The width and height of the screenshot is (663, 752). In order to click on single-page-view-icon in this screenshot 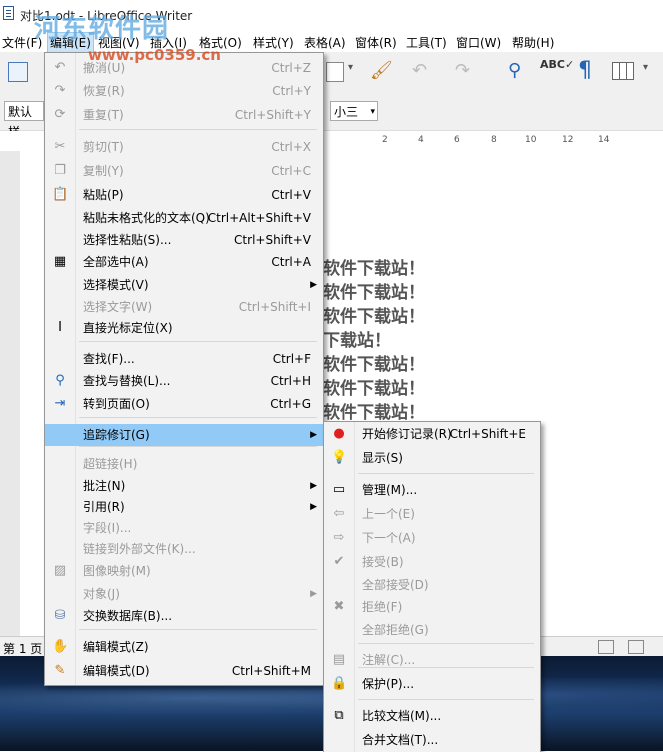, I will do `click(606, 647)`.